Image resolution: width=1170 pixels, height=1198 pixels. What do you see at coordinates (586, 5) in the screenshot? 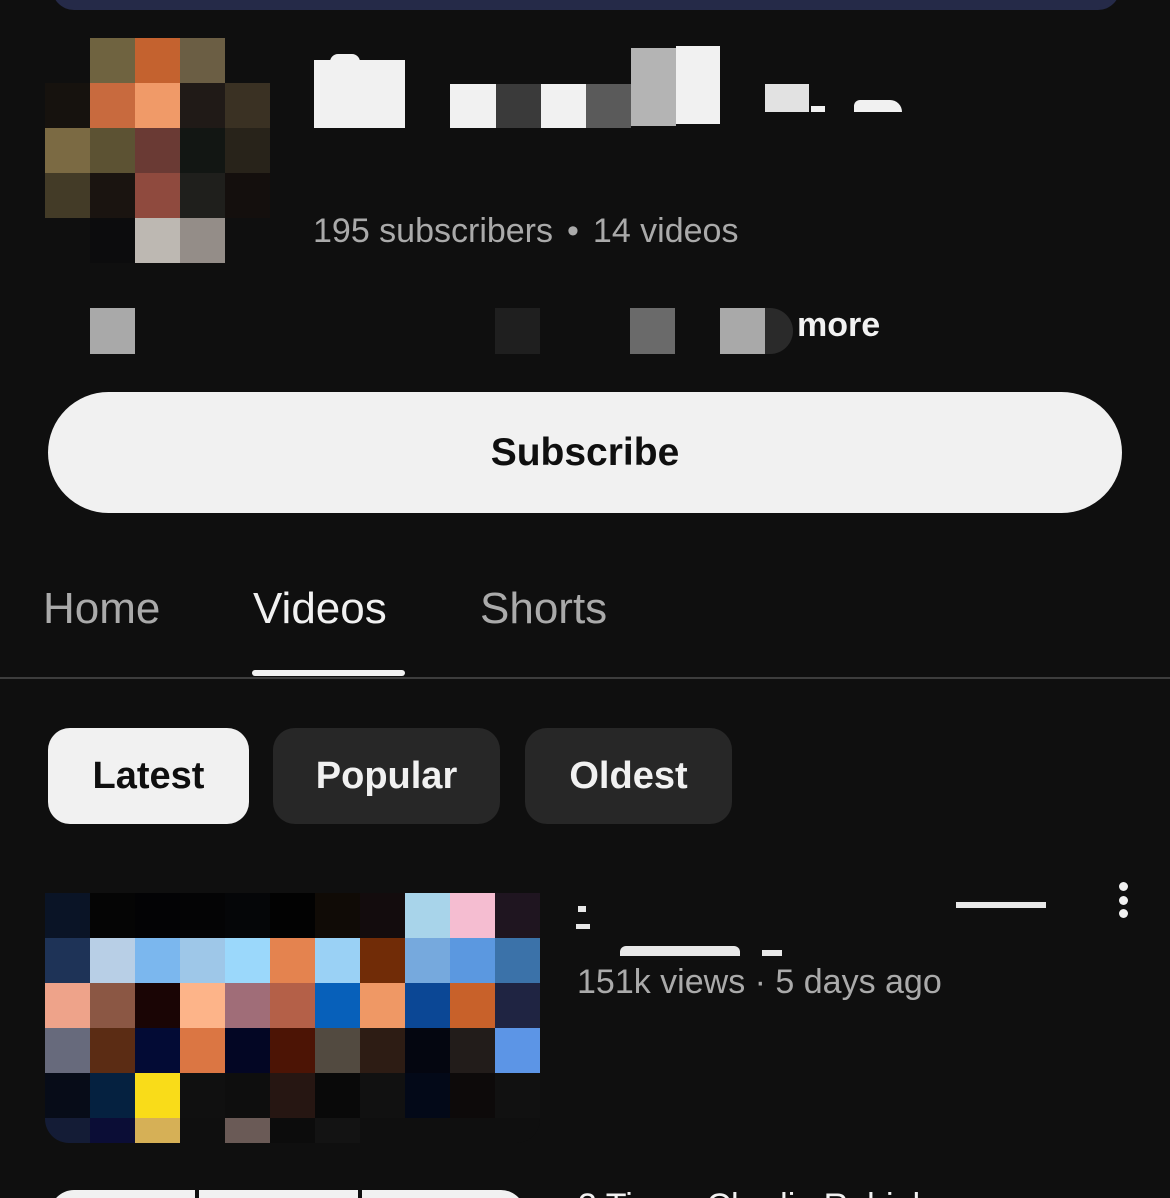
I see `channel-banner` at bounding box center [586, 5].